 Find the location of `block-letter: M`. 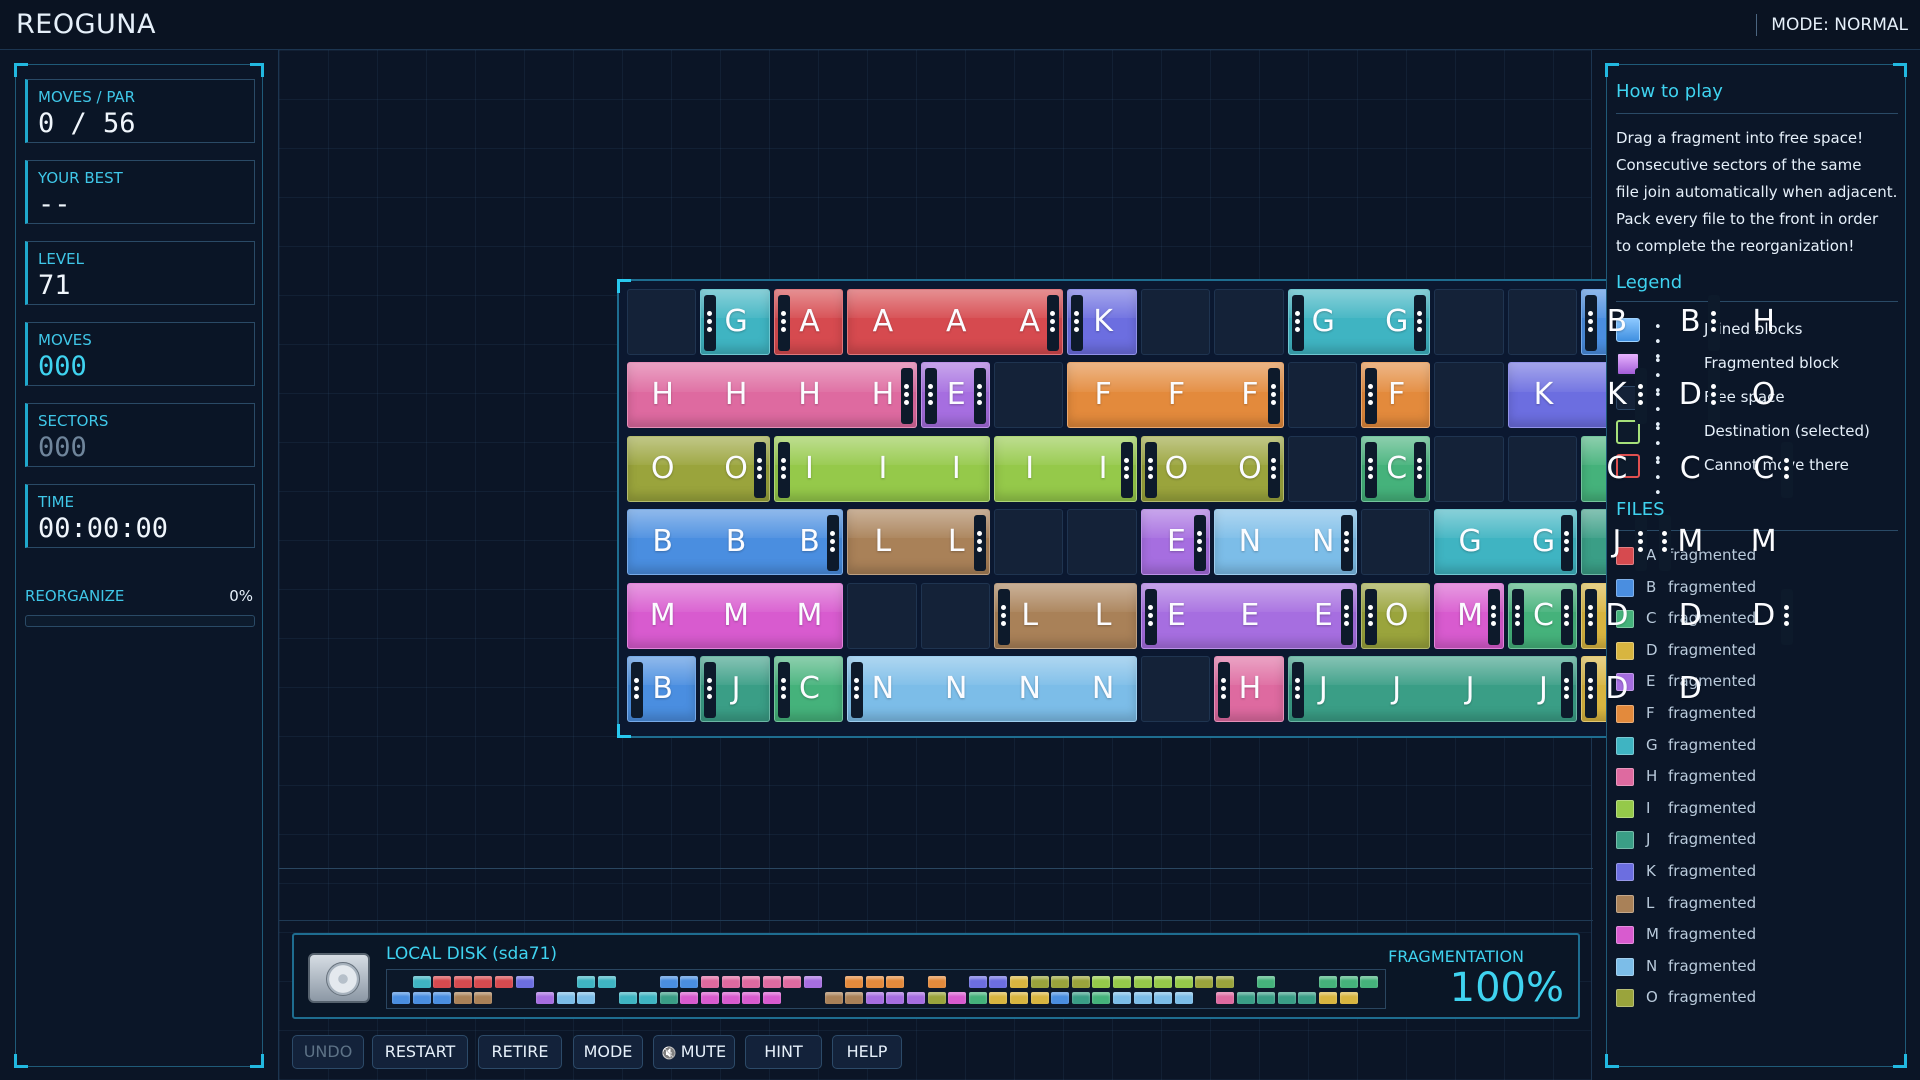

block-letter: M is located at coordinates (1690, 542).